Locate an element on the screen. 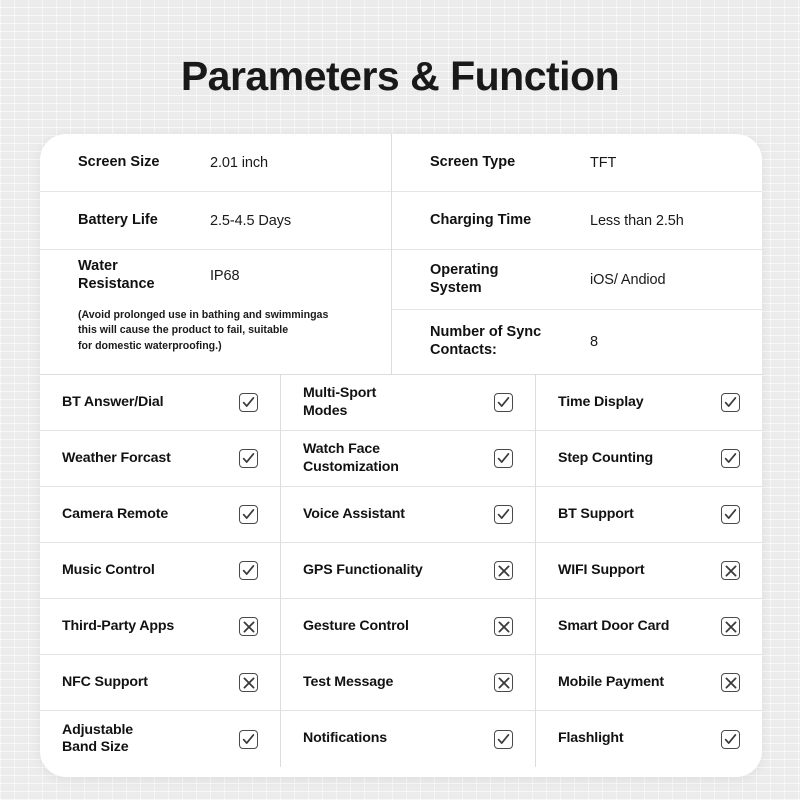 The image size is (800, 800). feature-cell: GPS Functionality is located at coordinates (408, 570).